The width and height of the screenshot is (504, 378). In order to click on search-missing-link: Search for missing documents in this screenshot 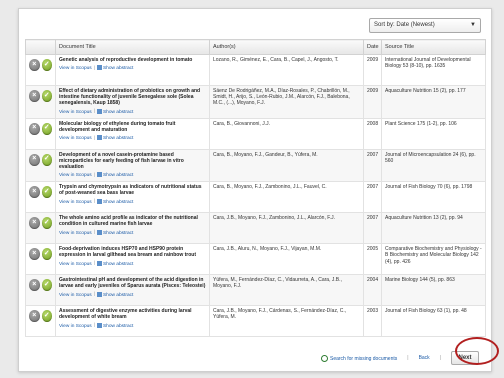, I will do `click(358, 358)`.